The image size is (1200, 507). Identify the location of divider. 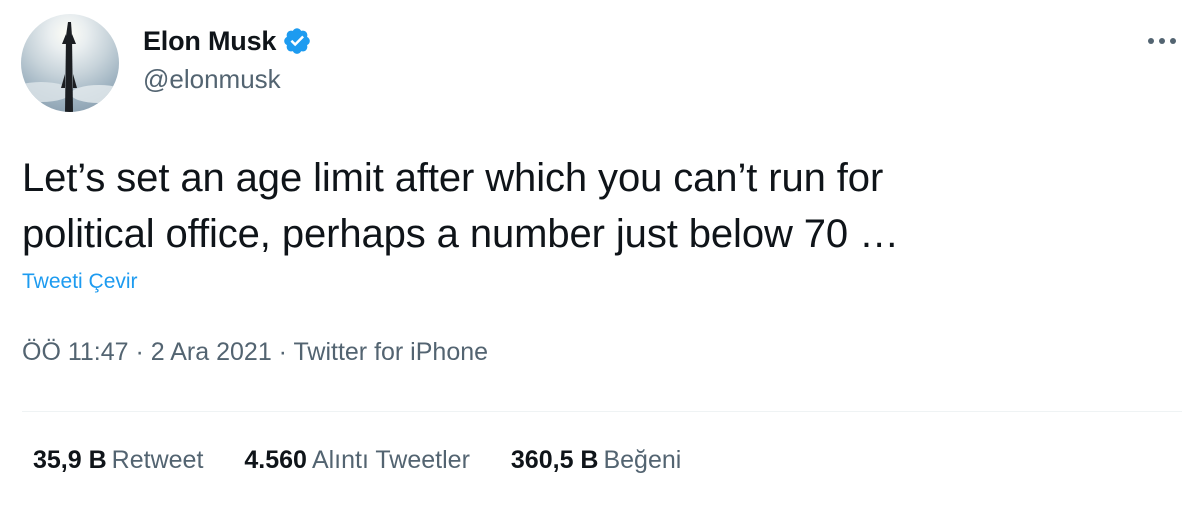
(602, 411).